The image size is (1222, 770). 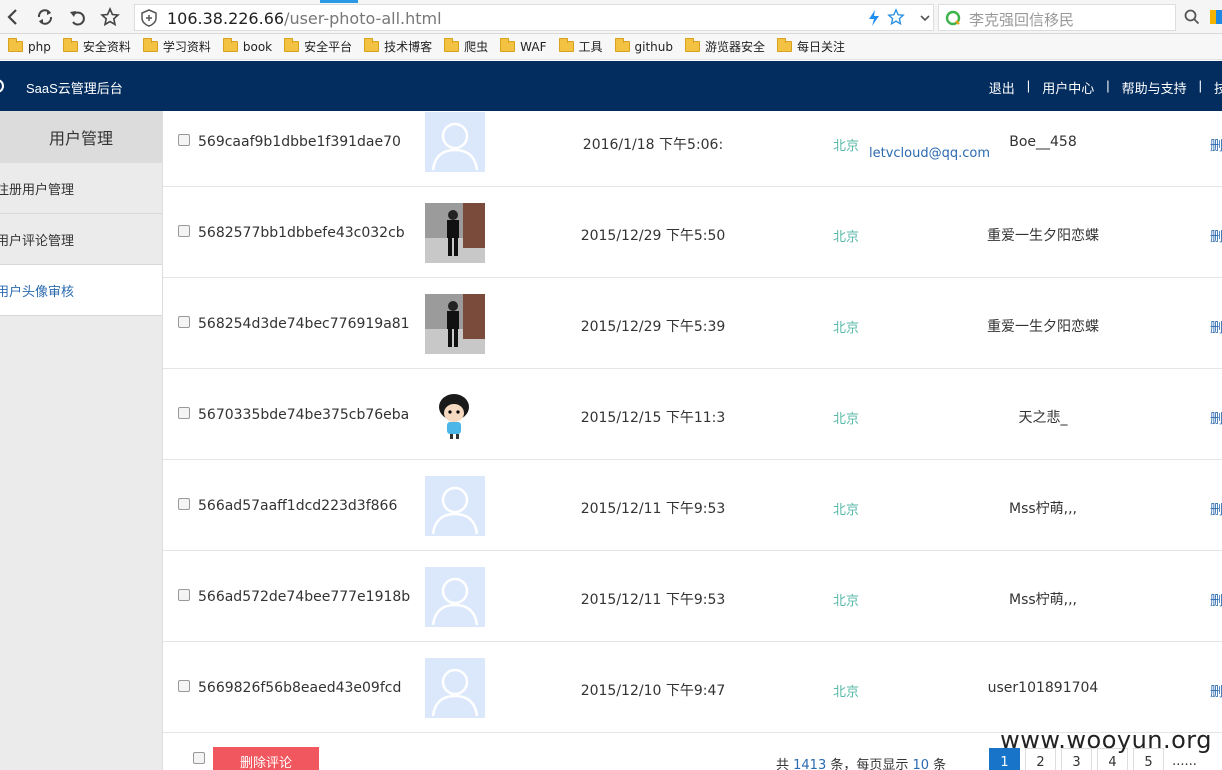 What do you see at coordinates (534, 17) in the screenshot?
I see `address-bar: 106.38.226.66/user-photo-all.html` at bounding box center [534, 17].